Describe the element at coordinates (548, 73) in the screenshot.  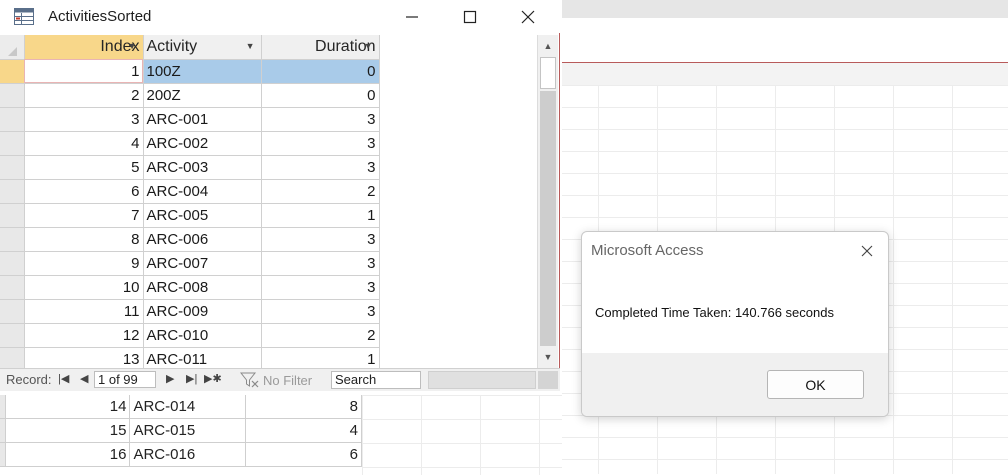
I see `scroll-thumb` at that location.